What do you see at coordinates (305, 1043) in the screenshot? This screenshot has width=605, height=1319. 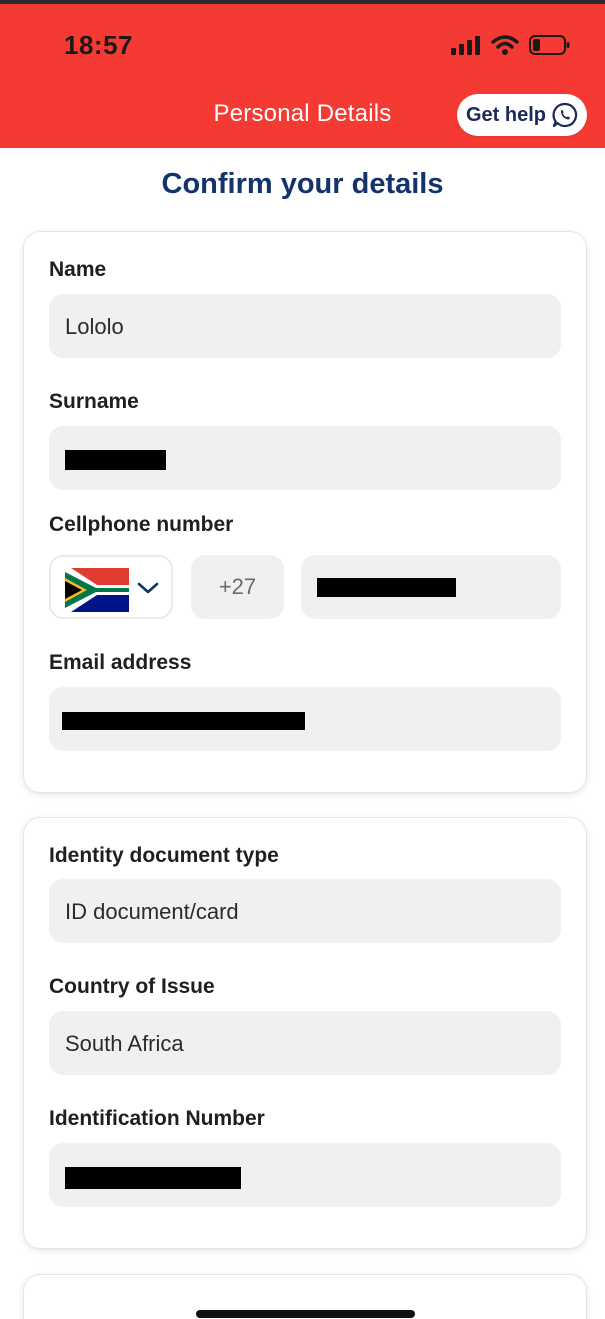 I see `country-of-issue-field: South Africa` at bounding box center [305, 1043].